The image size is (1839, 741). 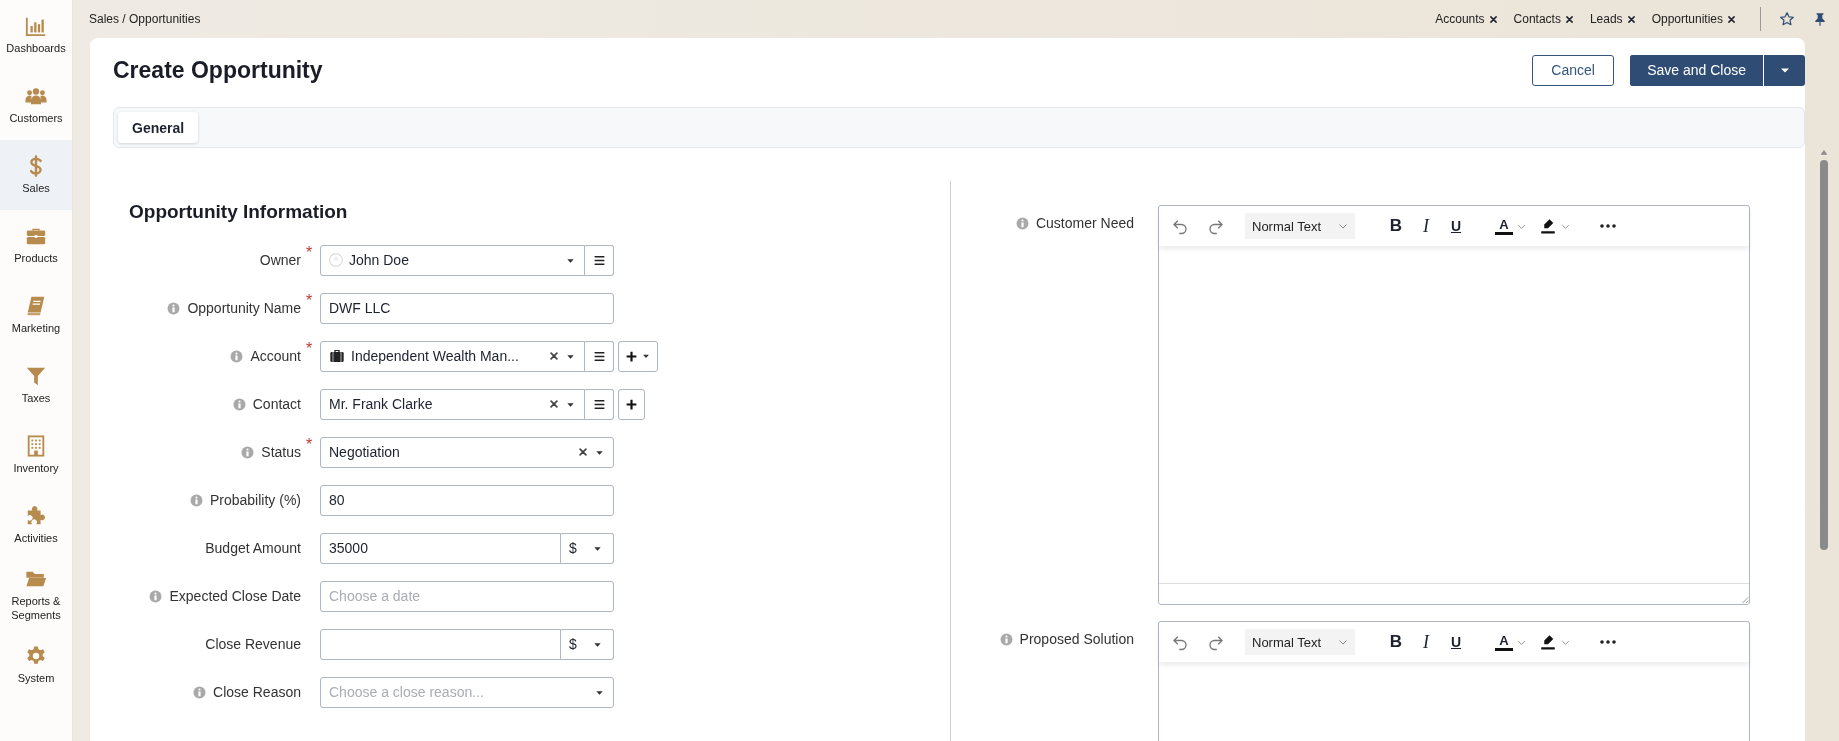 What do you see at coordinates (36, 105) in the screenshot?
I see `sidebar-item: Customers` at bounding box center [36, 105].